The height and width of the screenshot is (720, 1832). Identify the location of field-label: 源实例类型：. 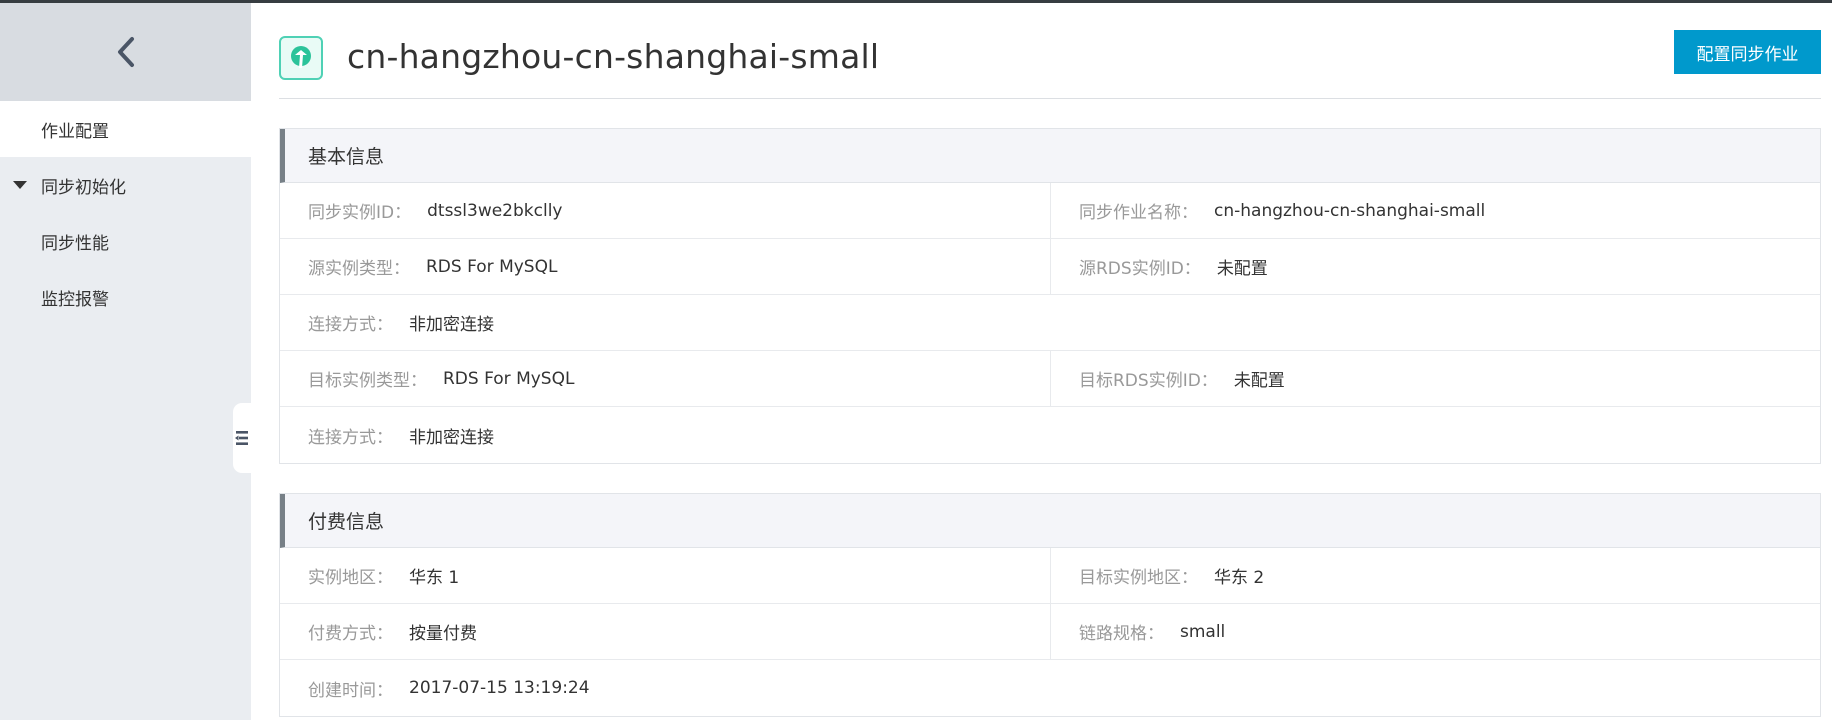
(359, 269).